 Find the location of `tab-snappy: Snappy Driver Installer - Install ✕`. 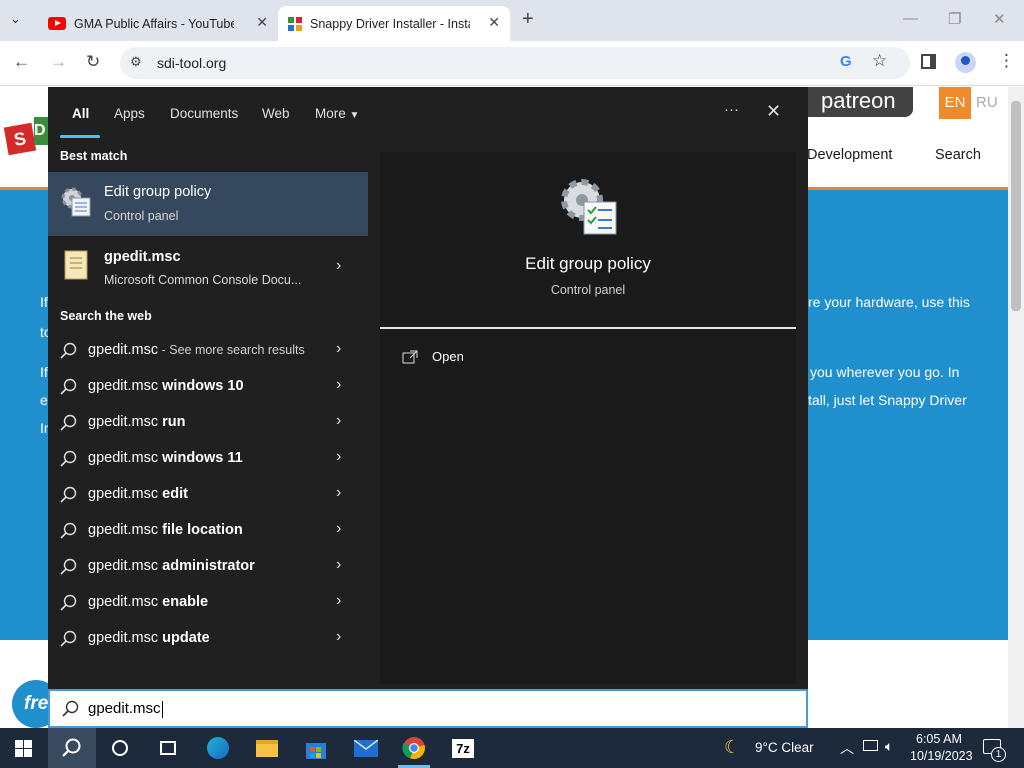

tab-snappy: Snappy Driver Installer - Install ✕ is located at coordinates (394, 23).